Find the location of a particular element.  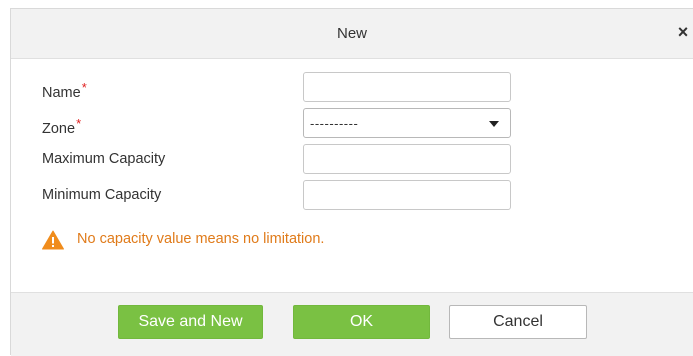

min-capacity-label: Minimum Capacity is located at coordinates (102, 195).